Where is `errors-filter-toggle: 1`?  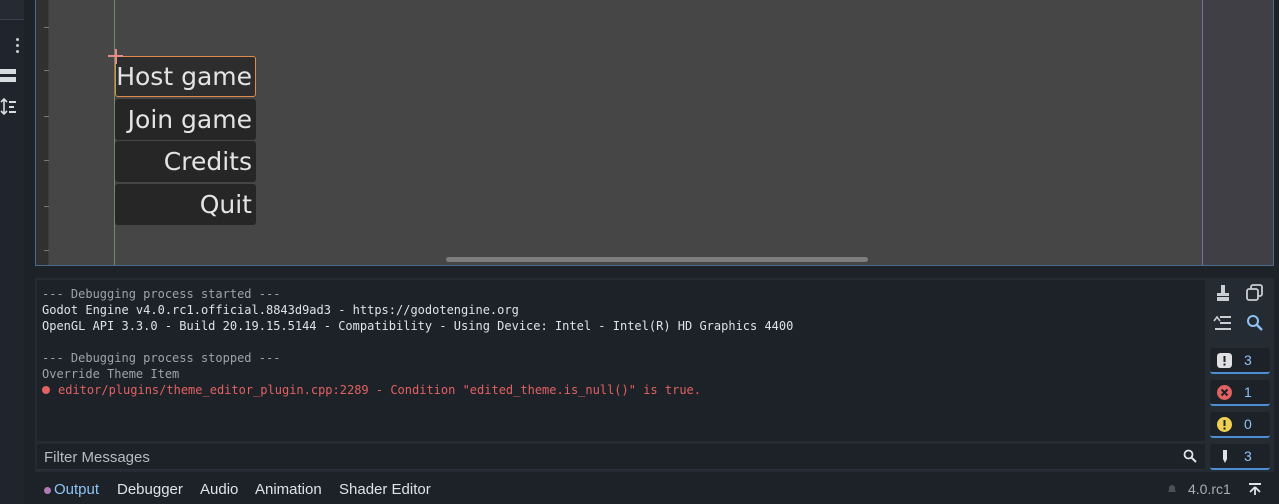
errors-filter-toggle: 1 is located at coordinates (1240, 393).